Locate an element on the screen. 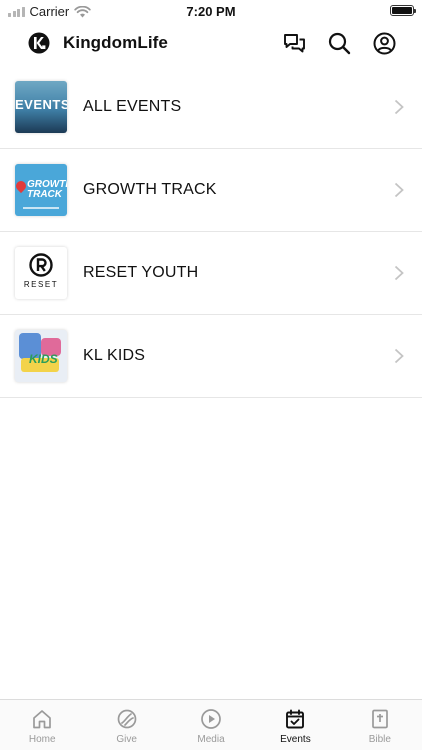 This screenshot has height=750, width=422. reset-youth-thumbnail: RESET is located at coordinates (41, 273).